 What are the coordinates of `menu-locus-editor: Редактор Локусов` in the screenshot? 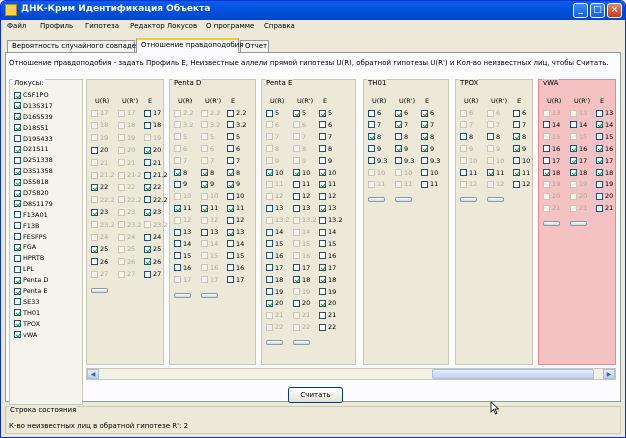 It's located at (163, 26).